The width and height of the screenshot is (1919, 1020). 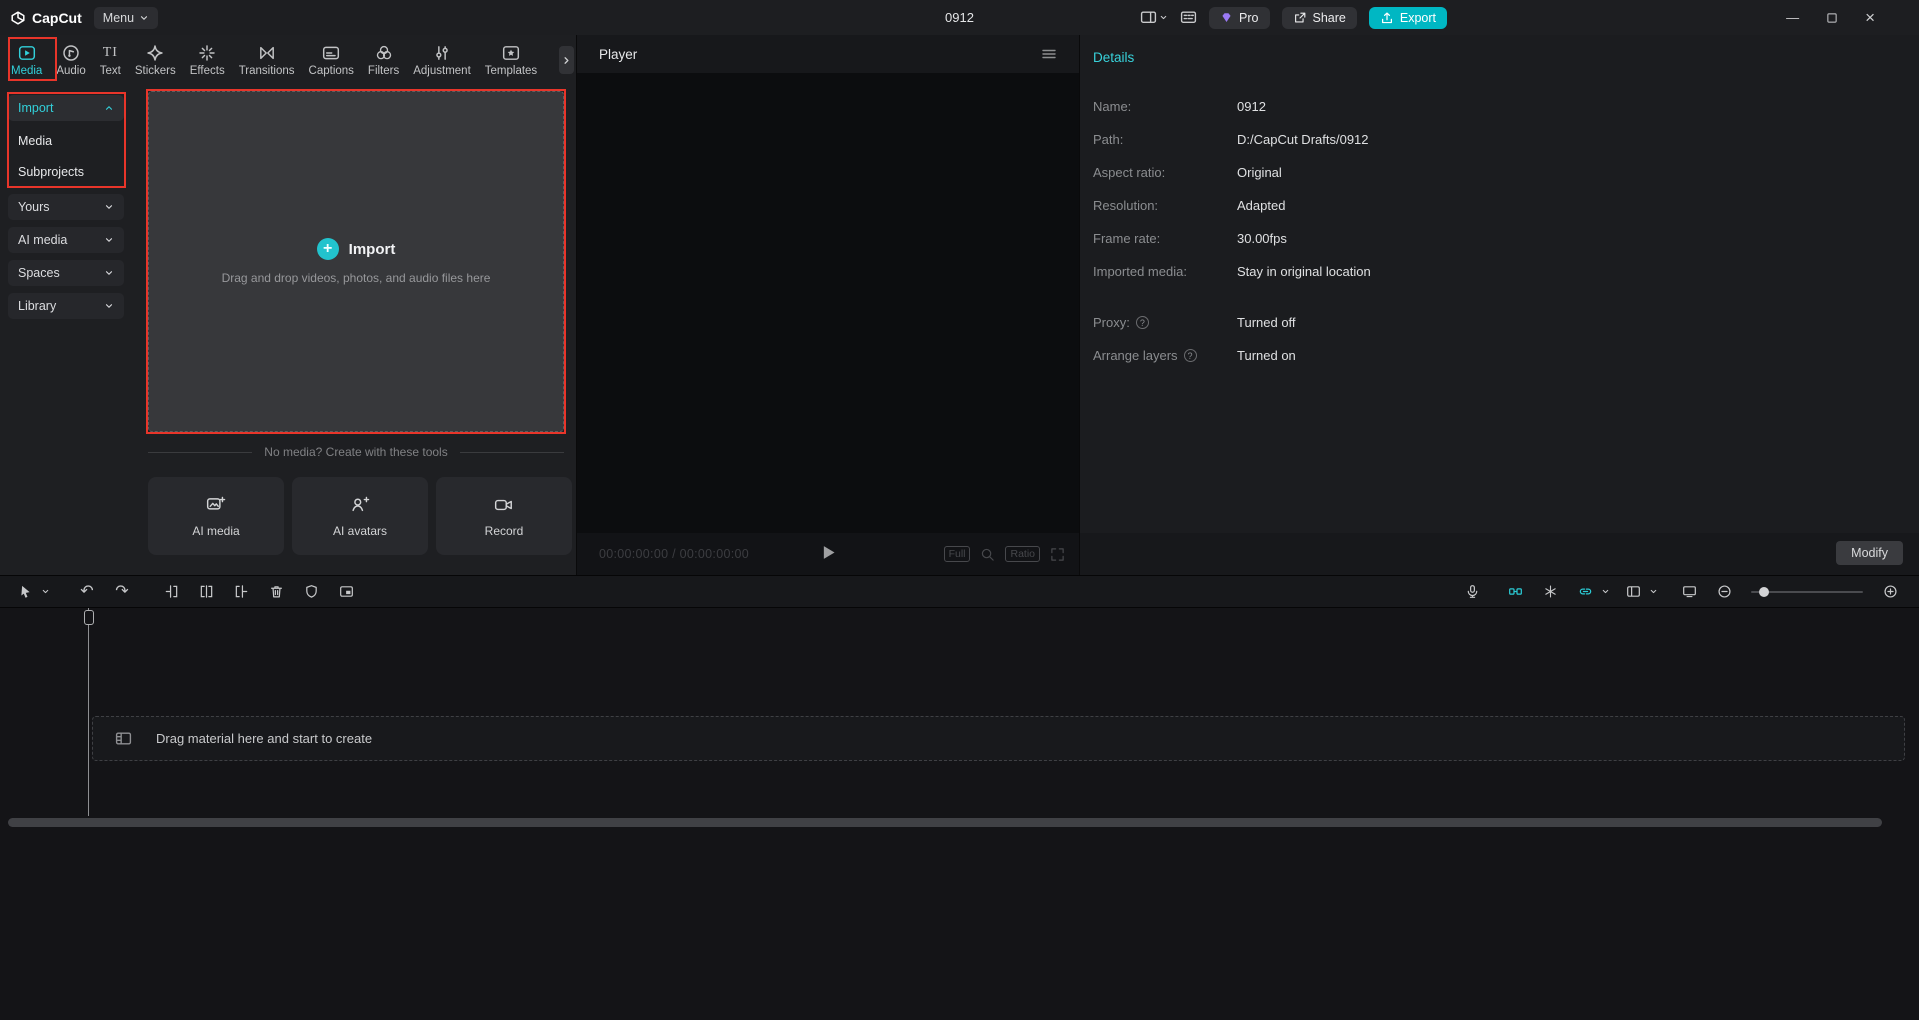 I want to click on tab-adjustment: Adjustment, so click(x=442, y=60).